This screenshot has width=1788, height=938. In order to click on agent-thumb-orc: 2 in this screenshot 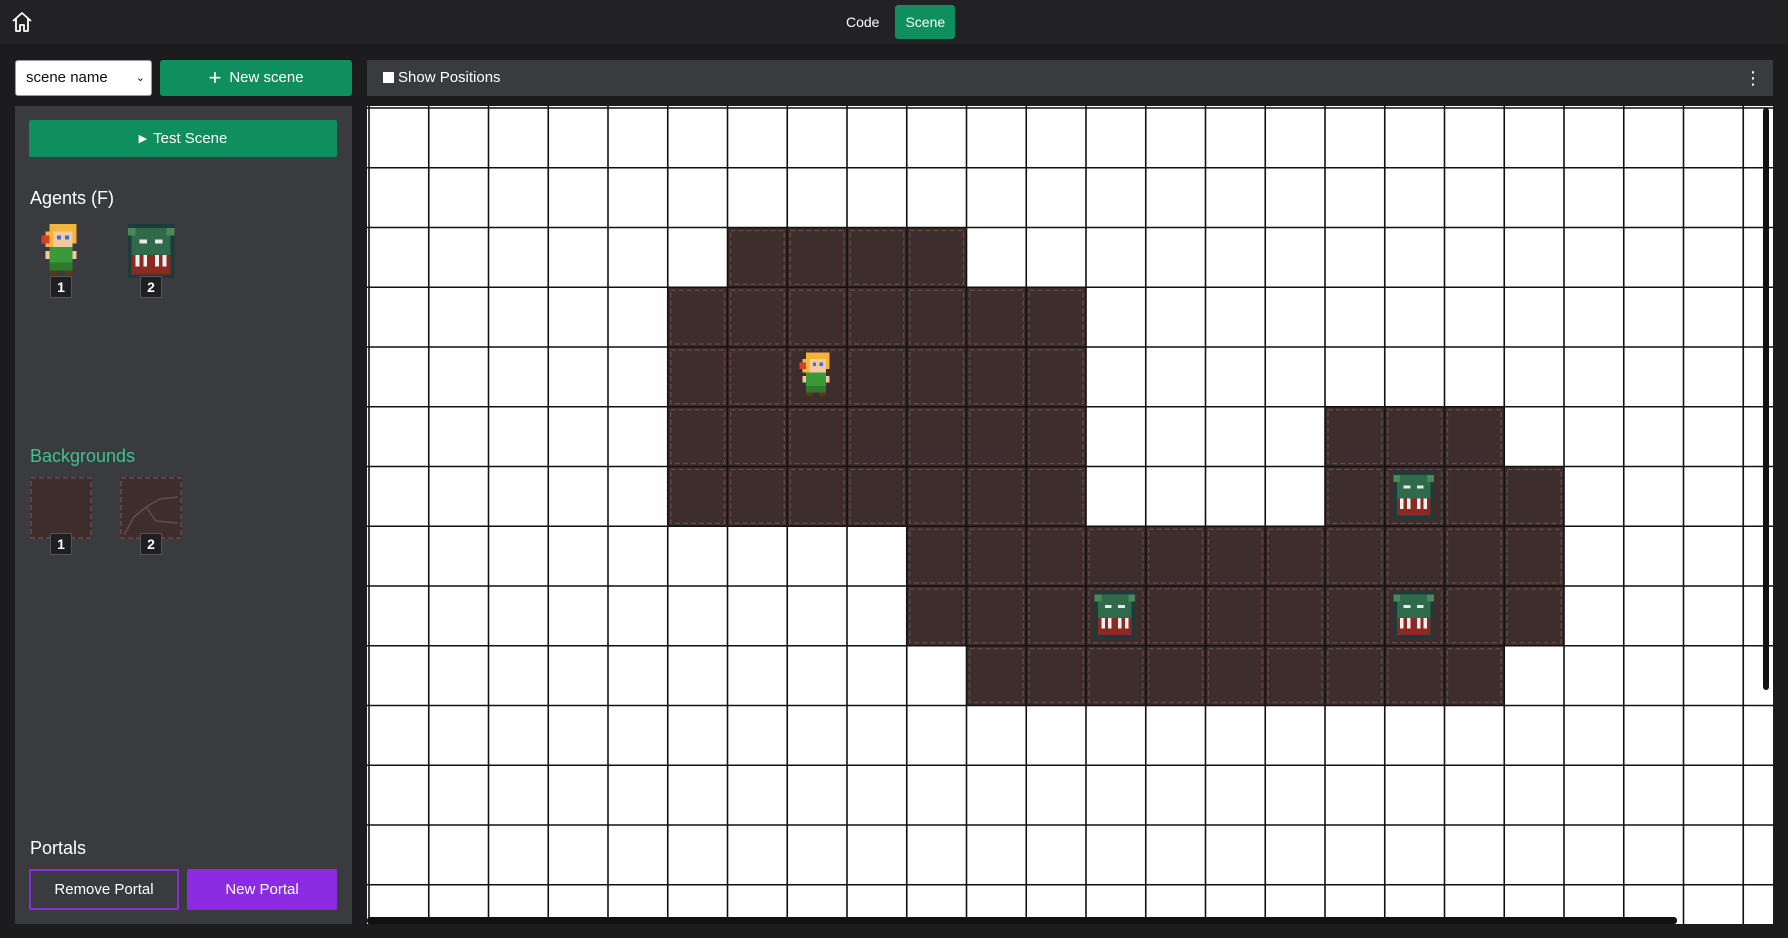, I will do `click(151, 259)`.